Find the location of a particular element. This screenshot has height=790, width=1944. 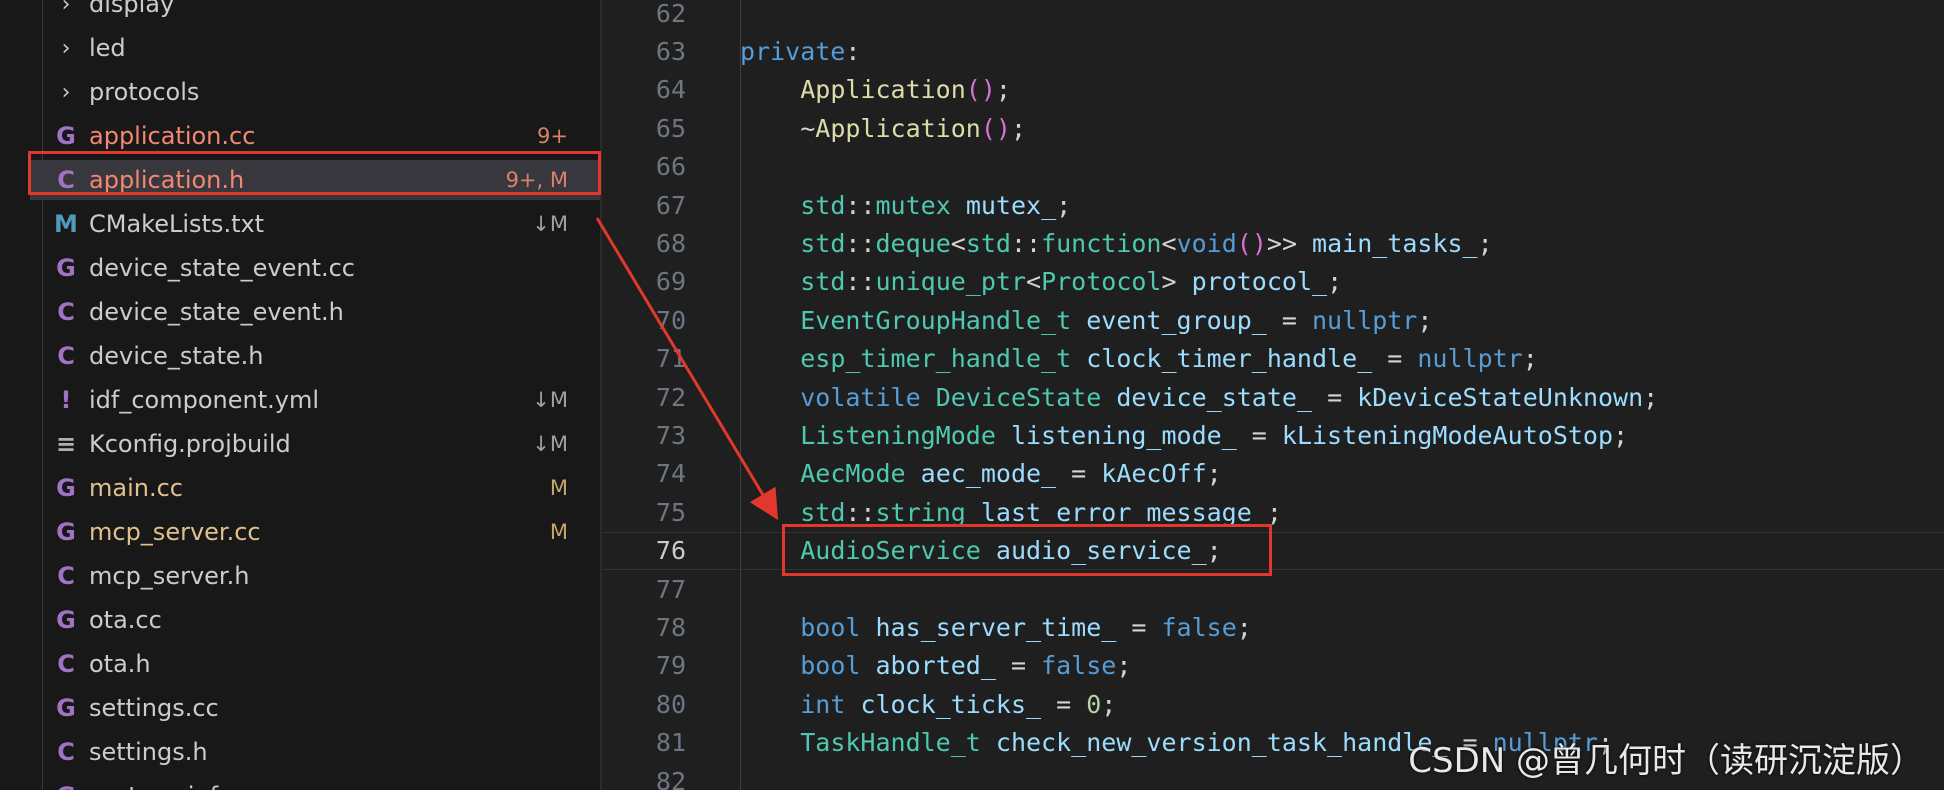

code-token: volatile is located at coordinates (860, 397).